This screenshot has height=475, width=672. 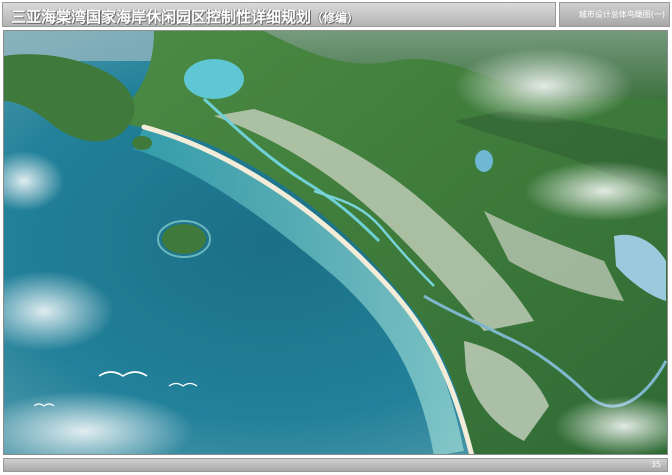 I want to click on small-island, so click(x=142, y=143).